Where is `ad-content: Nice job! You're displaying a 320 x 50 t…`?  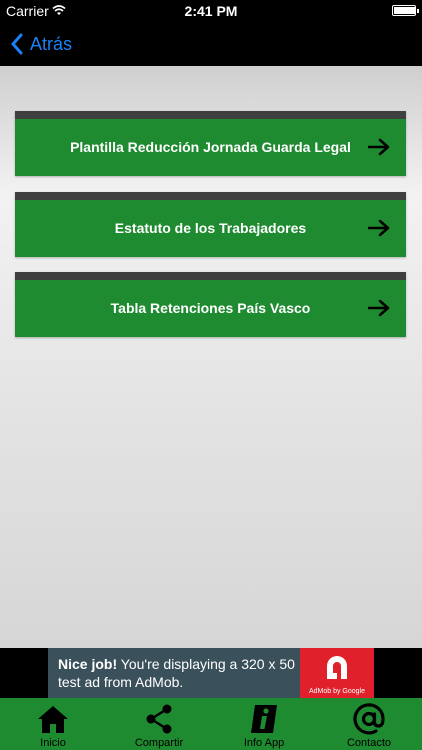 ad-content: Nice job! You're displaying a 320 x 50 t… is located at coordinates (211, 673).